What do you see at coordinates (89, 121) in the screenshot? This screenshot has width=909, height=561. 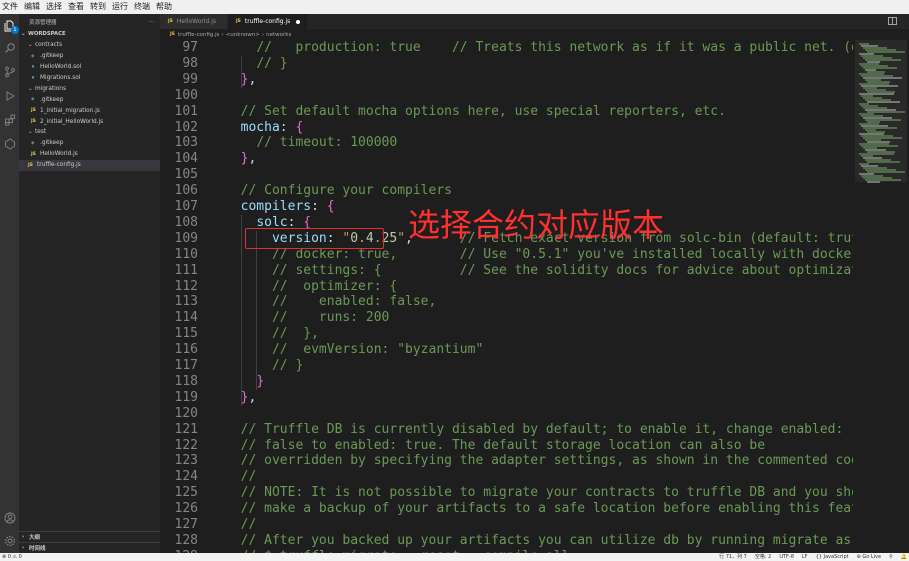 I see `tree-file: JS 2_initial_HelloWorld.js` at bounding box center [89, 121].